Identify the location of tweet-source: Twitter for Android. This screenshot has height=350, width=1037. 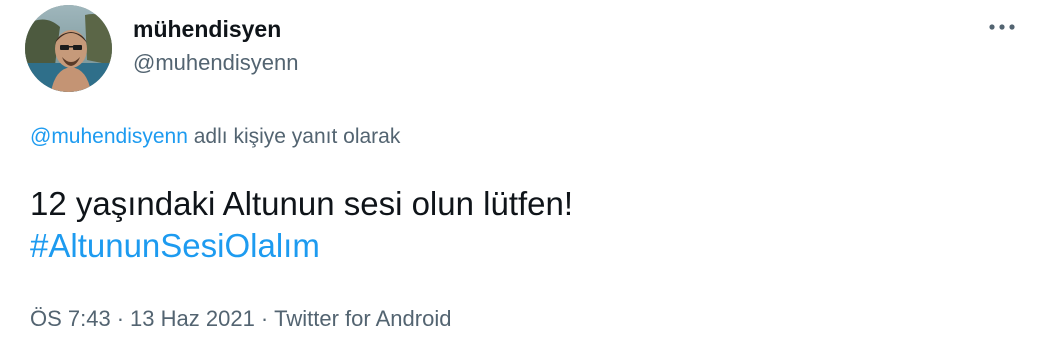
(362, 318).